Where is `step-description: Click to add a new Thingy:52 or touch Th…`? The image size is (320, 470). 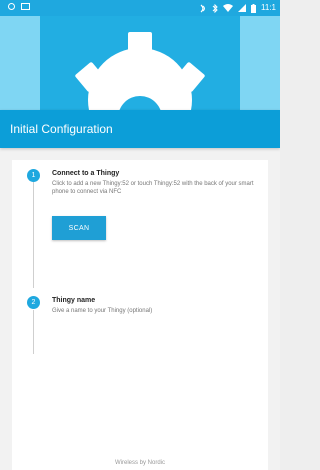
step-description: Click to add a new Thingy:52 or touch Th… is located at coordinates (153, 188).